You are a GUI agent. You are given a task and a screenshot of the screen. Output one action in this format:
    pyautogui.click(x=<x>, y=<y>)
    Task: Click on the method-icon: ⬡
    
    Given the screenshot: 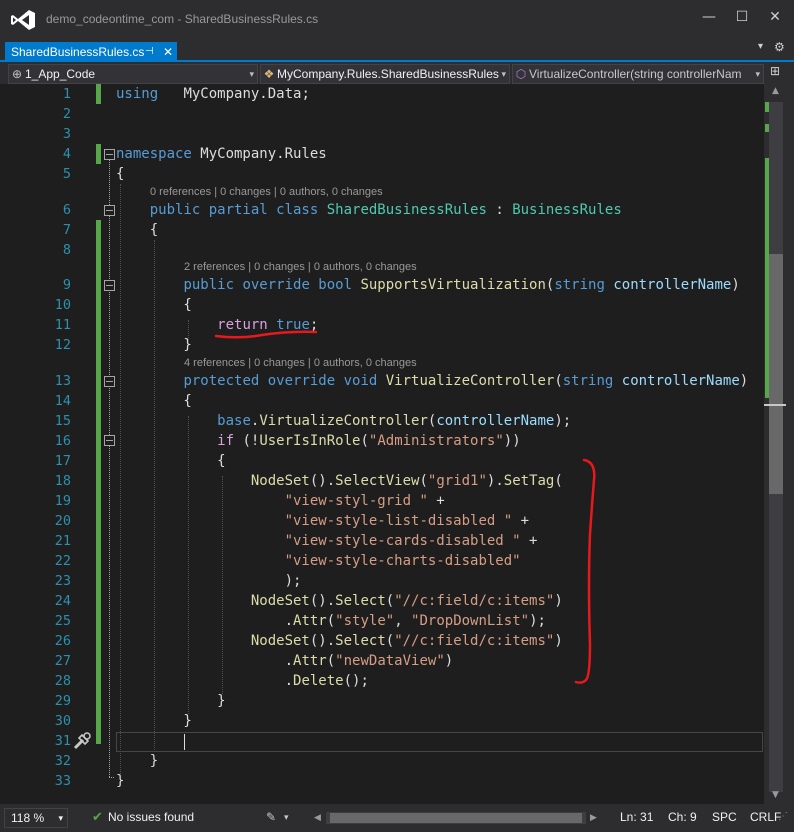 What is the action you would take?
    pyautogui.click(x=521, y=74)
    